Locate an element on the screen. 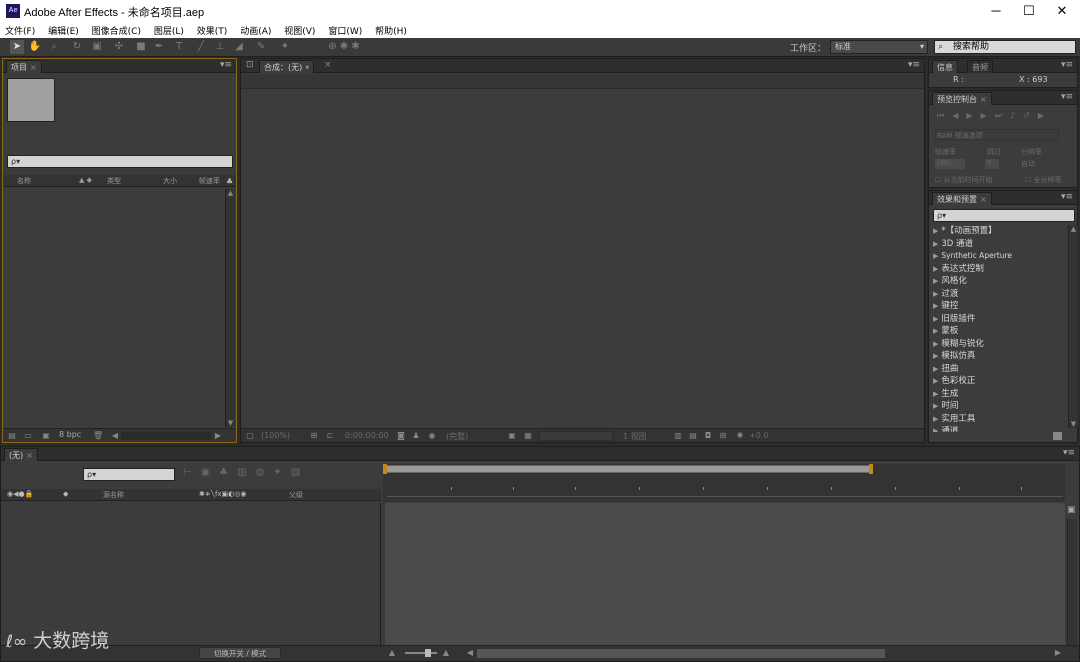  effects-search-input: ρ▾ is located at coordinates (1004, 215).